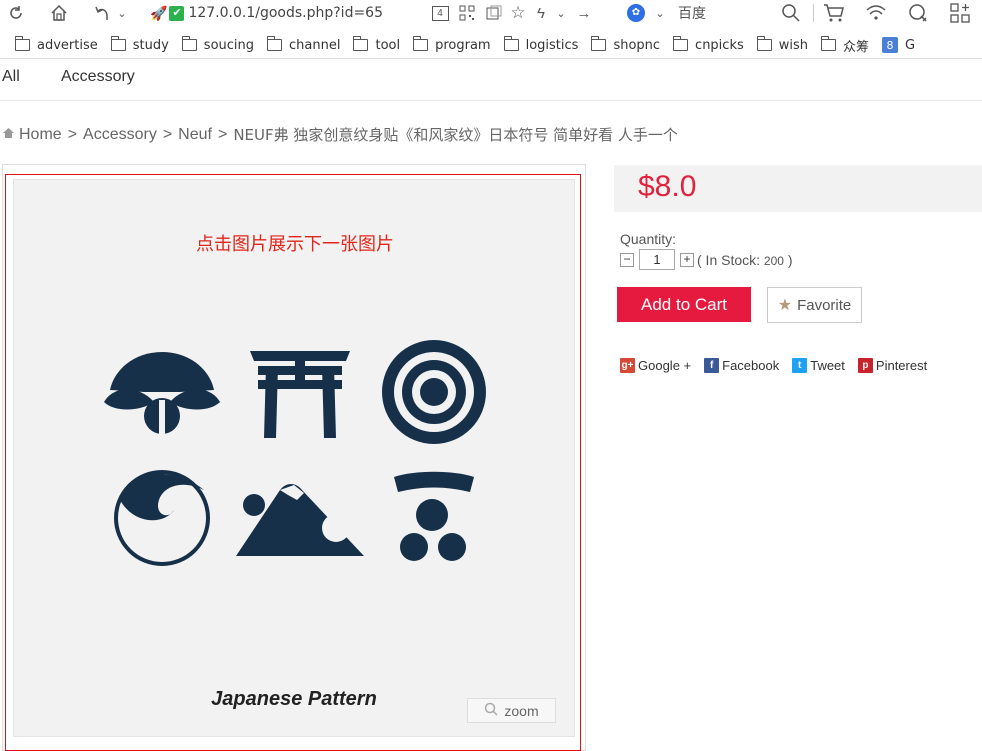 The height and width of the screenshot is (751, 982). Describe the element at coordinates (434, 516) in the screenshot. I see `stones-crest-icon` at that location.